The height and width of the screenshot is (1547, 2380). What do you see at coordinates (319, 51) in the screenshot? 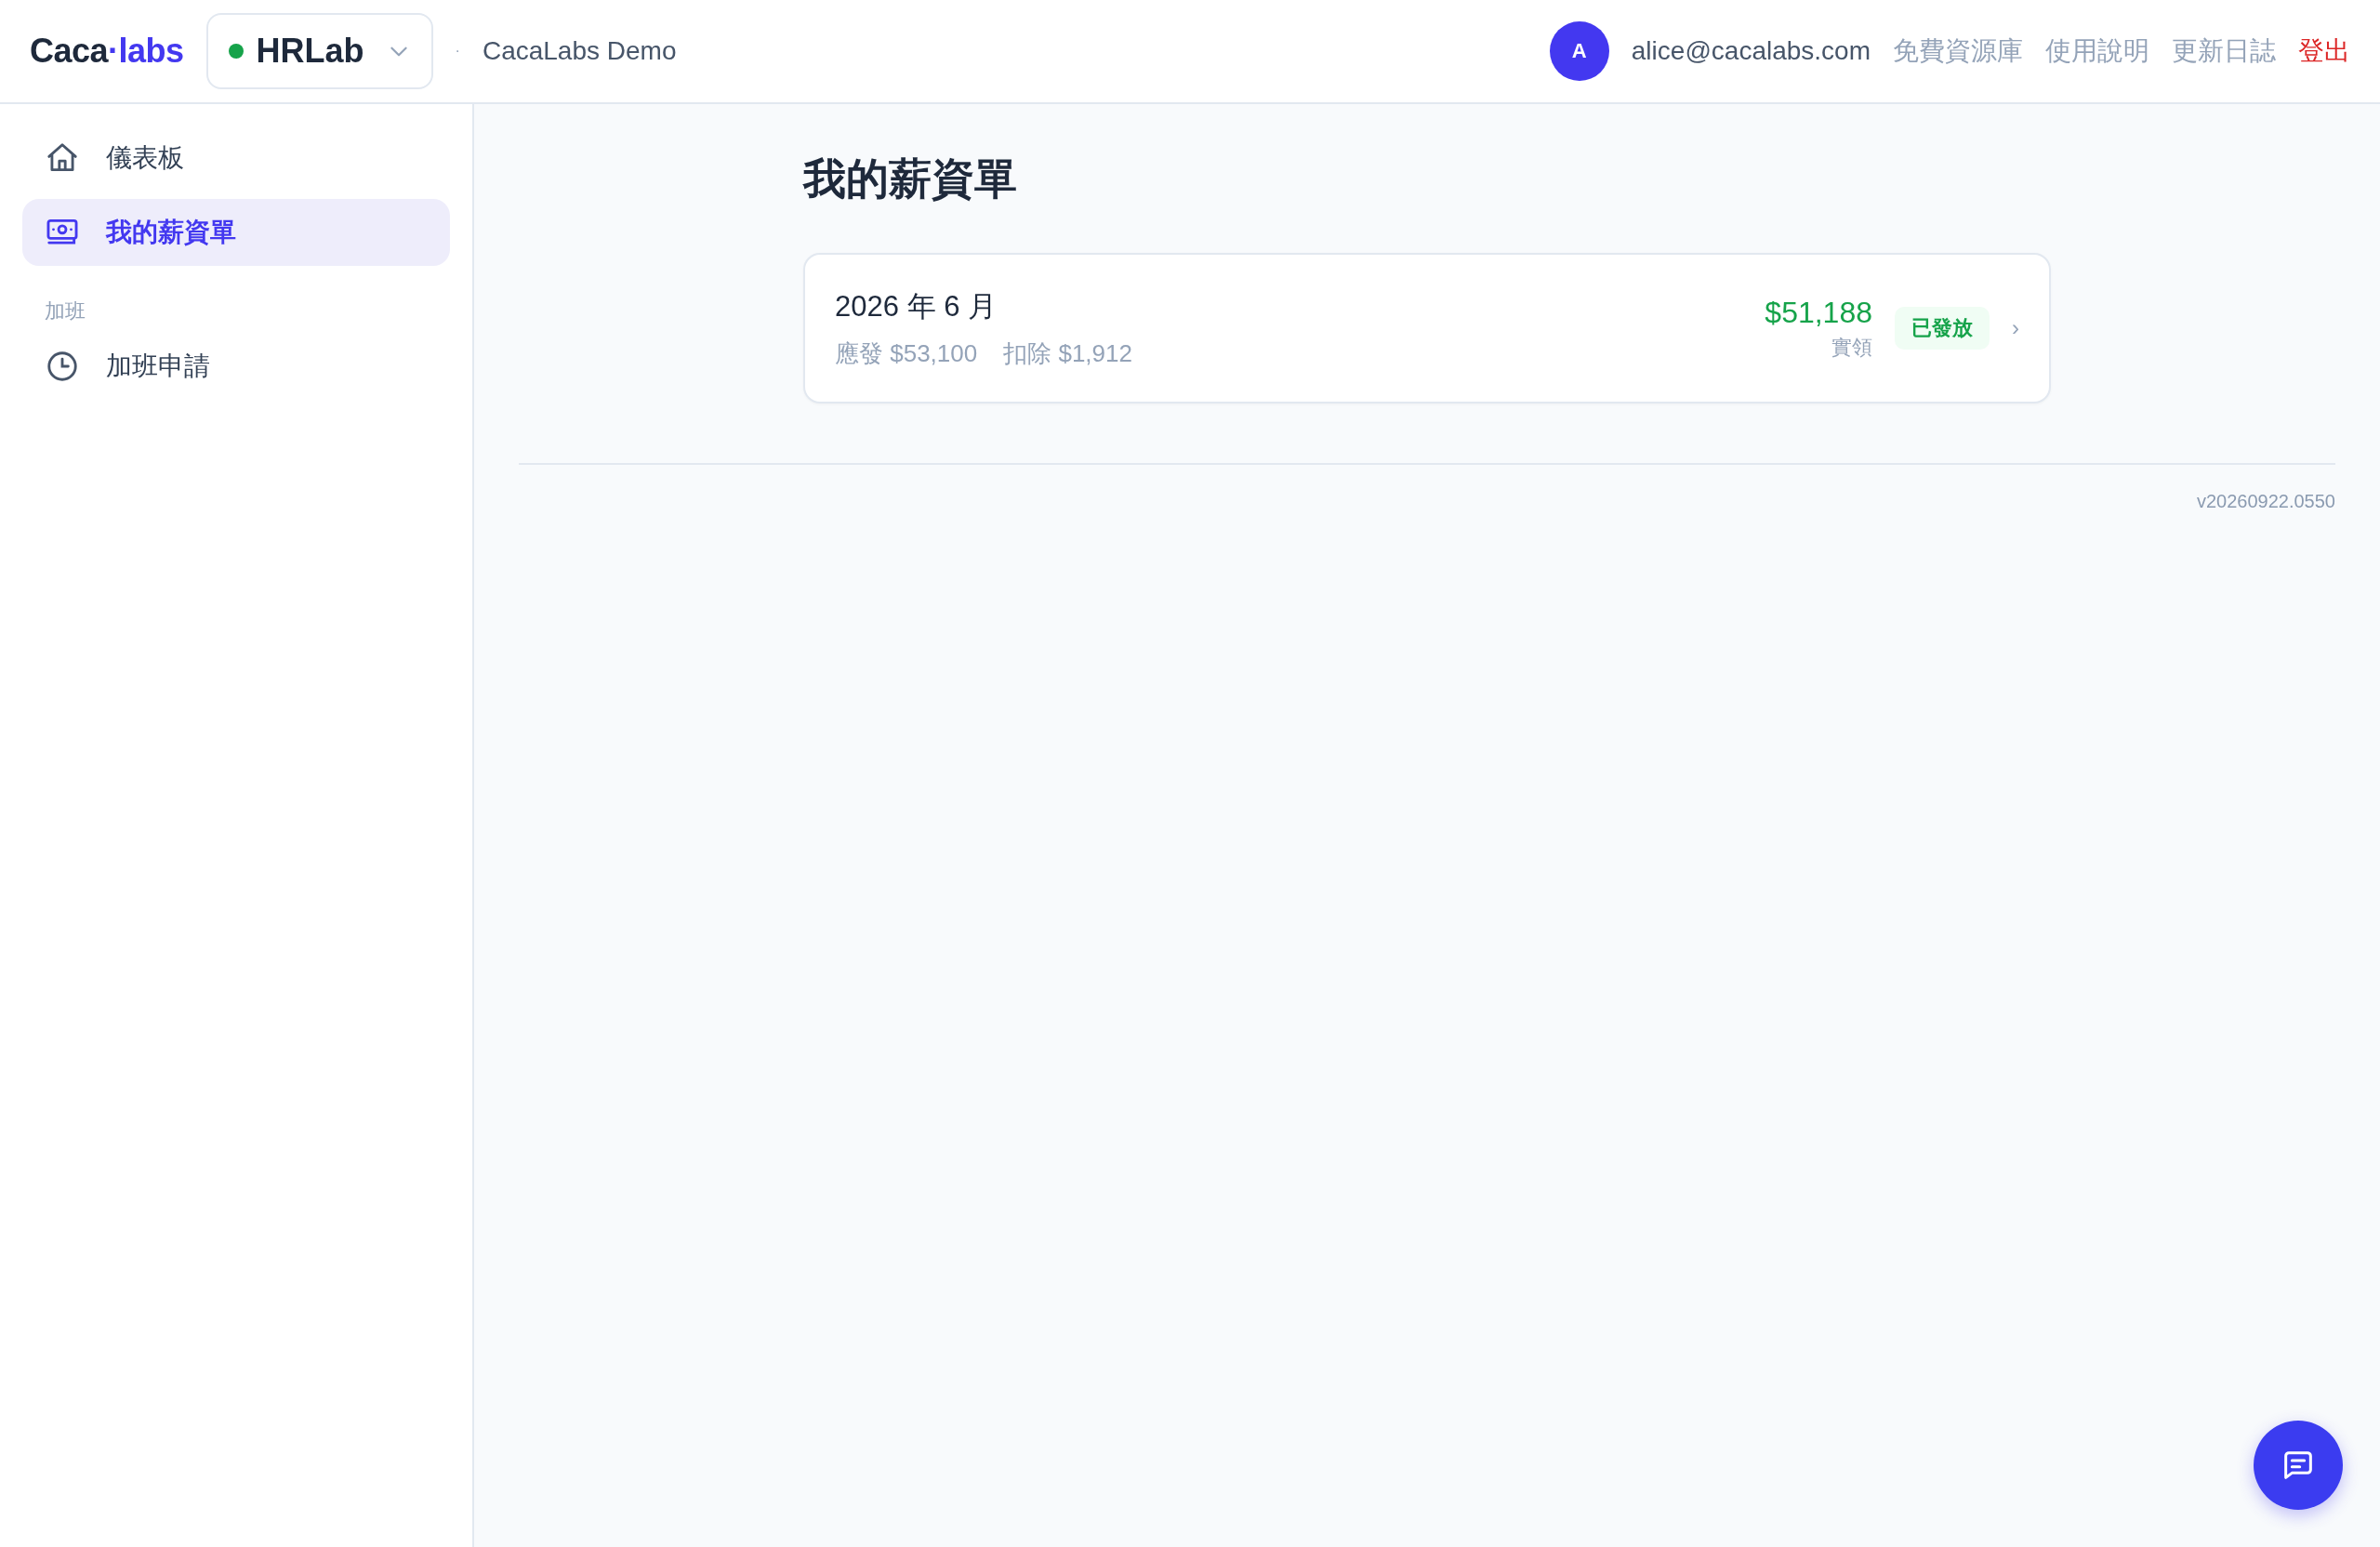
I see `workspace-selector: HRLab` at bounding box center [319, 51].